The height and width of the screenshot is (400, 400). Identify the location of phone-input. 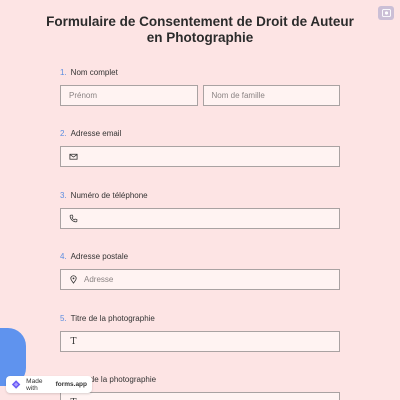
(200, 218).